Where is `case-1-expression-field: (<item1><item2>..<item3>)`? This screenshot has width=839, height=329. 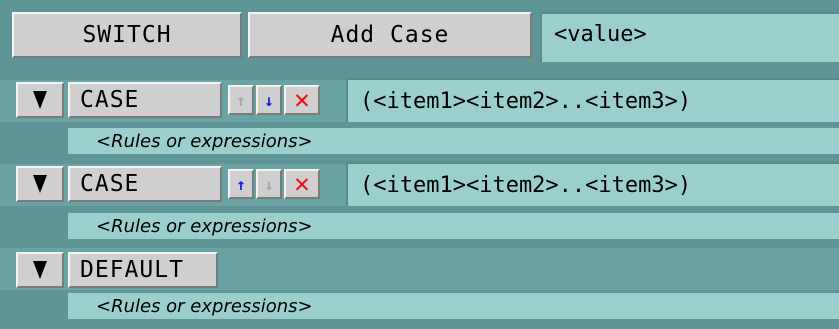 case-1-expression-field: (<item1><item2>..<item3>) is located at coordinates (592, 100).